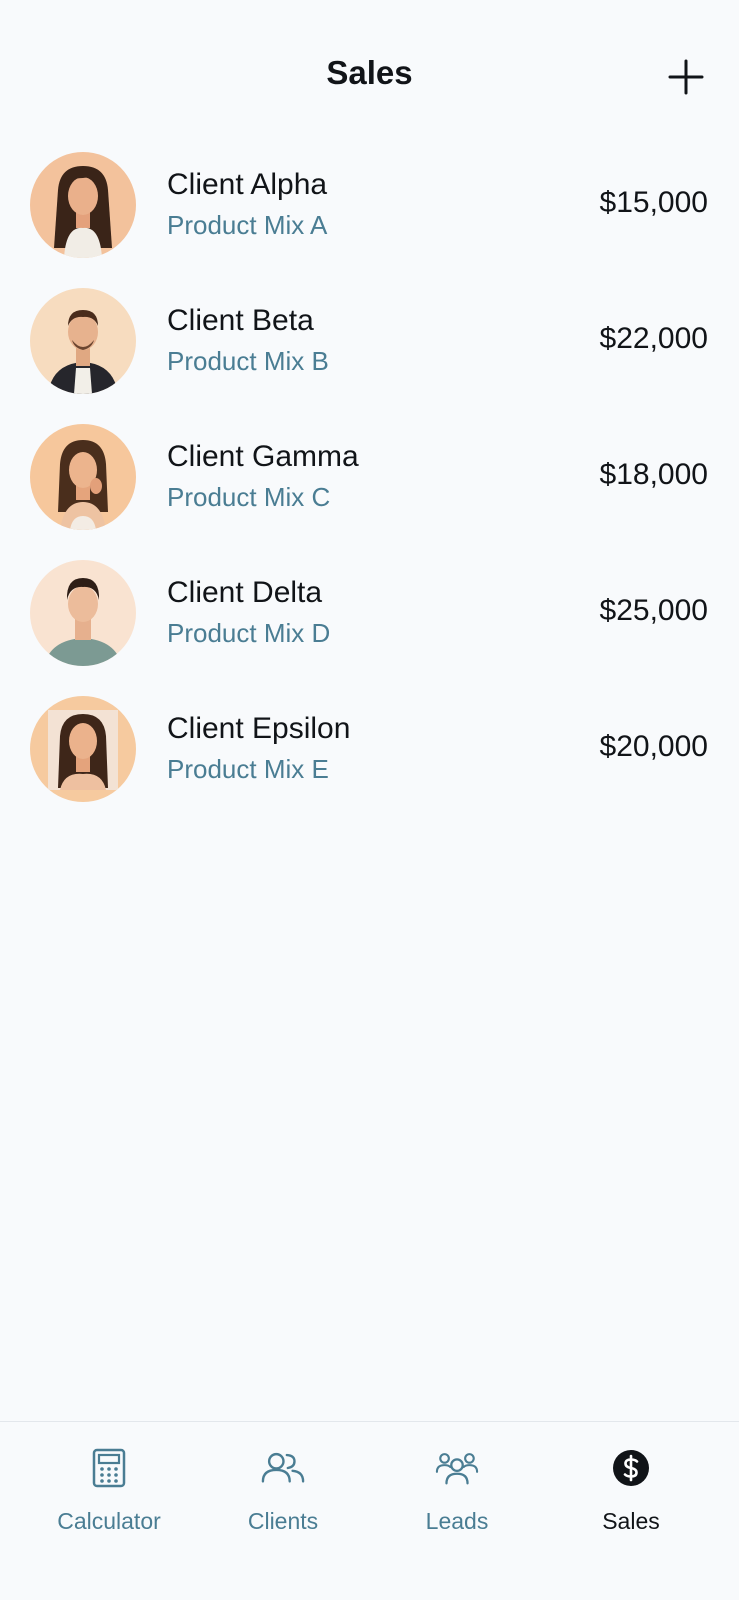 This screenshot has width=739, height=1600. I want to click on sale-row: Client Delta Product Mix D $25,000, so click(369, 616).